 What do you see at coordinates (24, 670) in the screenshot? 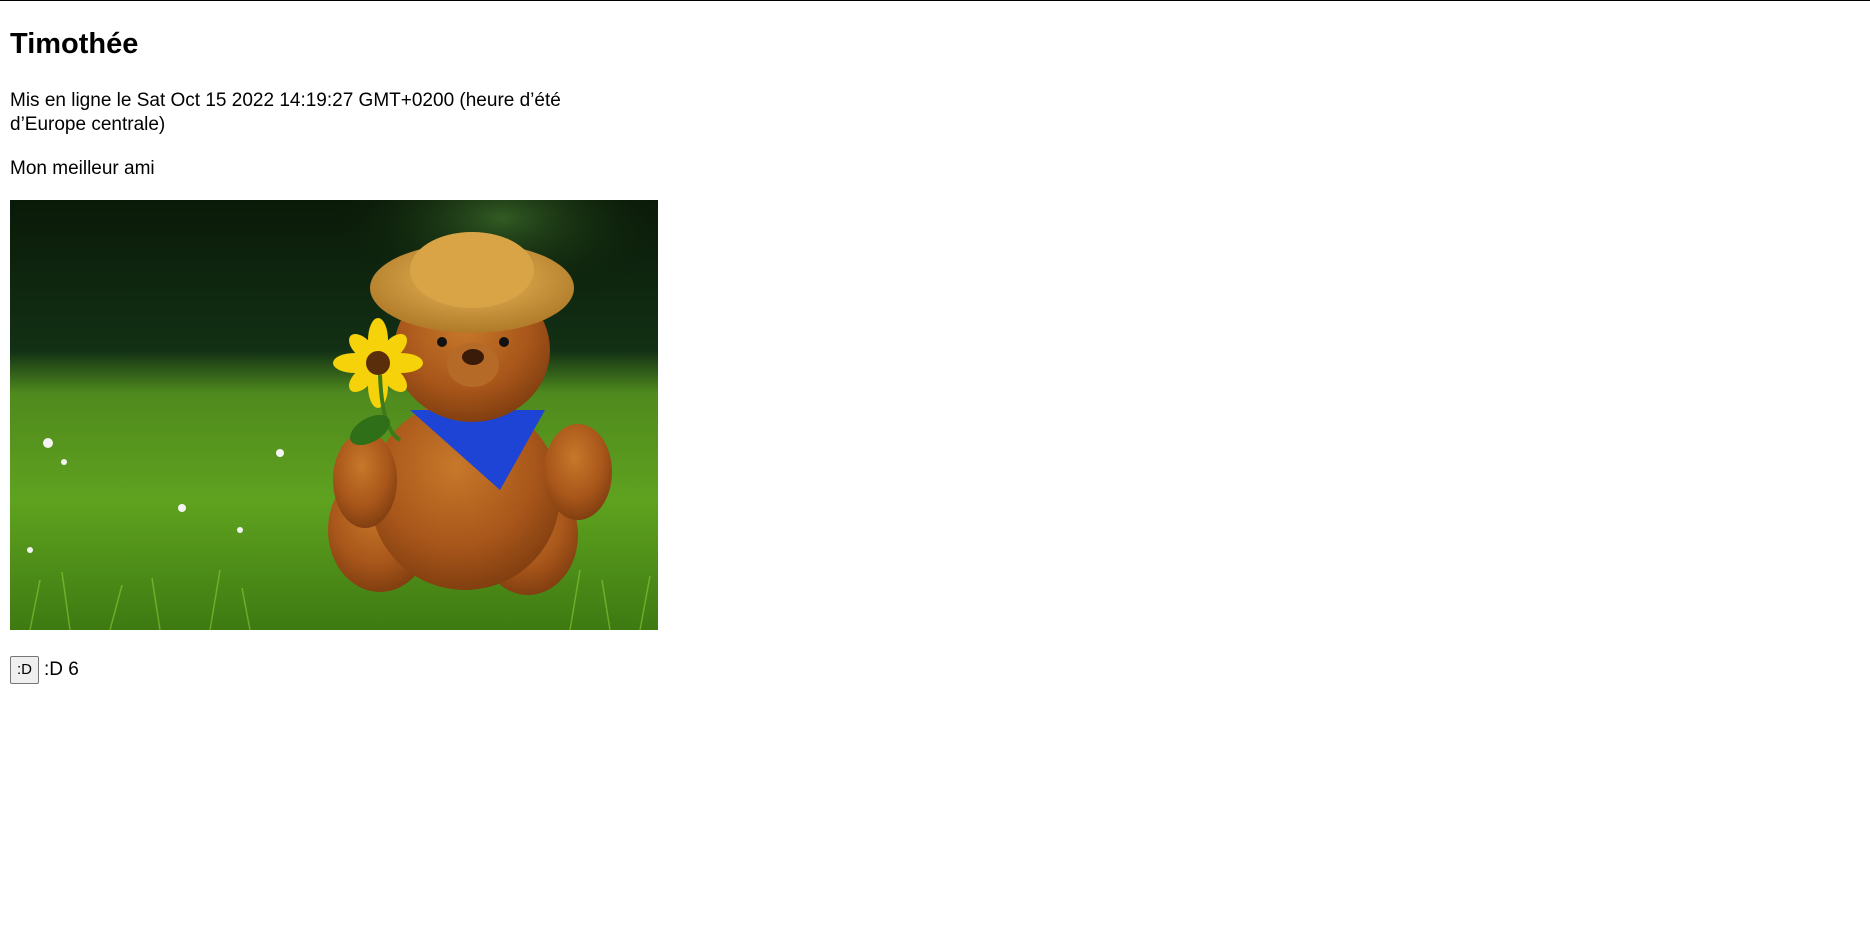
I see `reaction-button: :D` at bounding box center [24, 670].